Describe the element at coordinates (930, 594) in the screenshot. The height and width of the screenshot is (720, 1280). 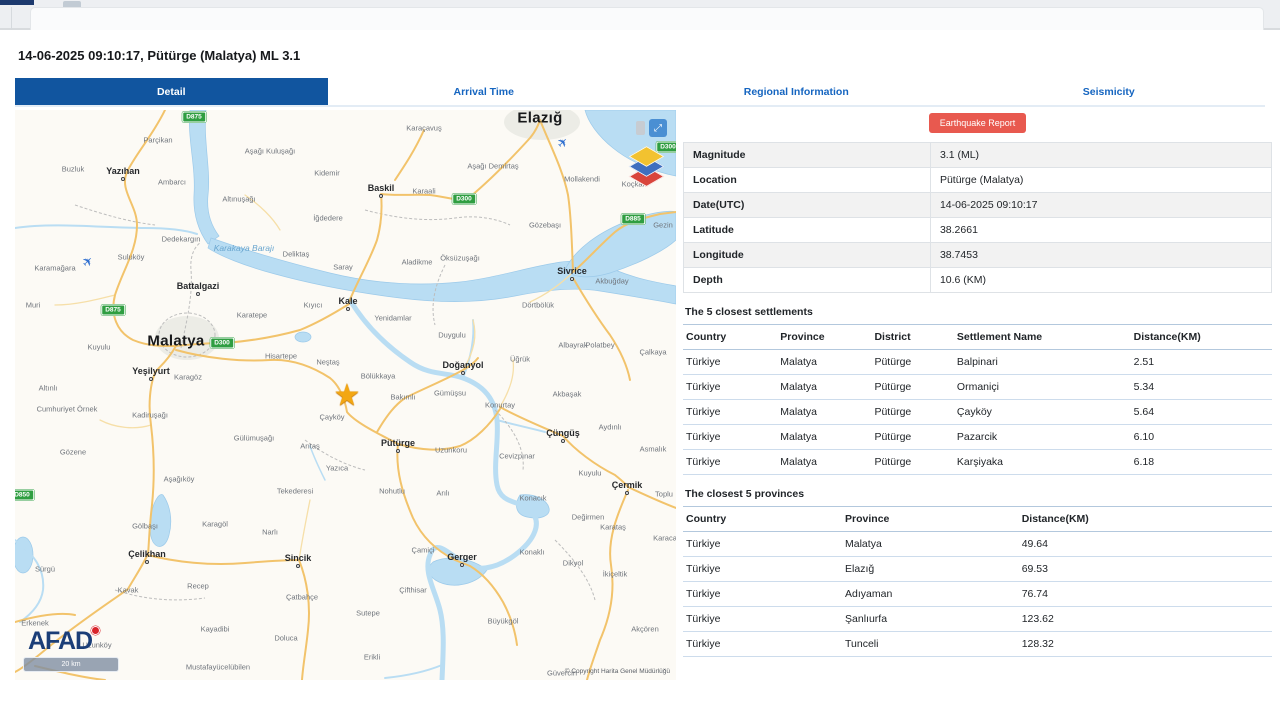
I see `table-cell: Adıyaman` at that location.